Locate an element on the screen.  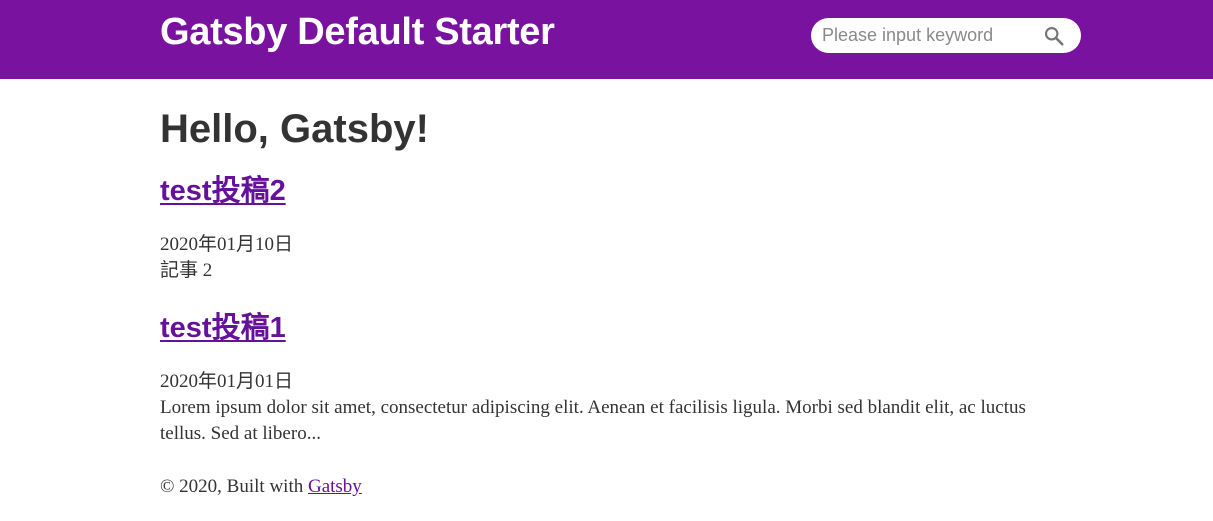
page-title: Hello, Gatsby! is located at coordinates (294, 129).